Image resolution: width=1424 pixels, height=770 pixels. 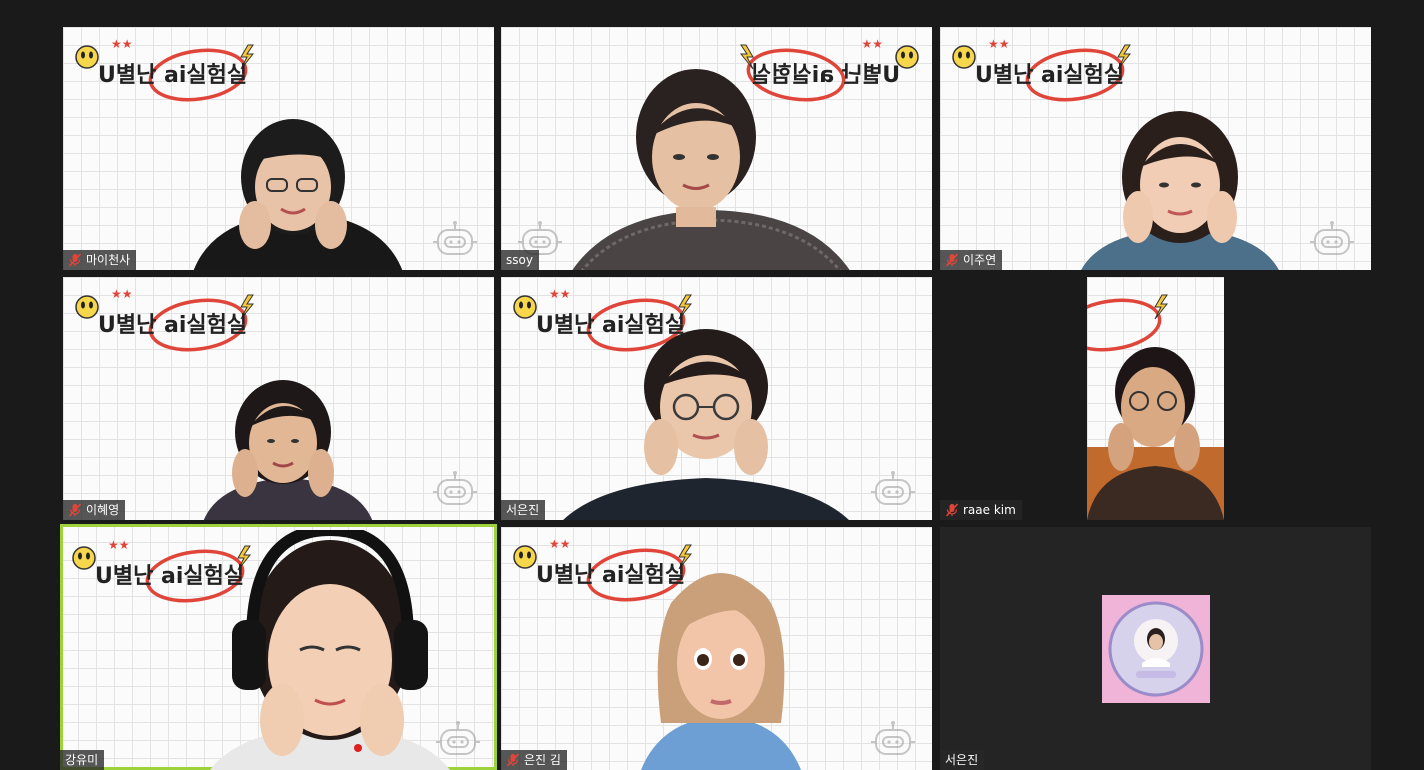 I want to click on video-tile-8: U별난 ai실험실 은진 김, so click(x=716, y=648).